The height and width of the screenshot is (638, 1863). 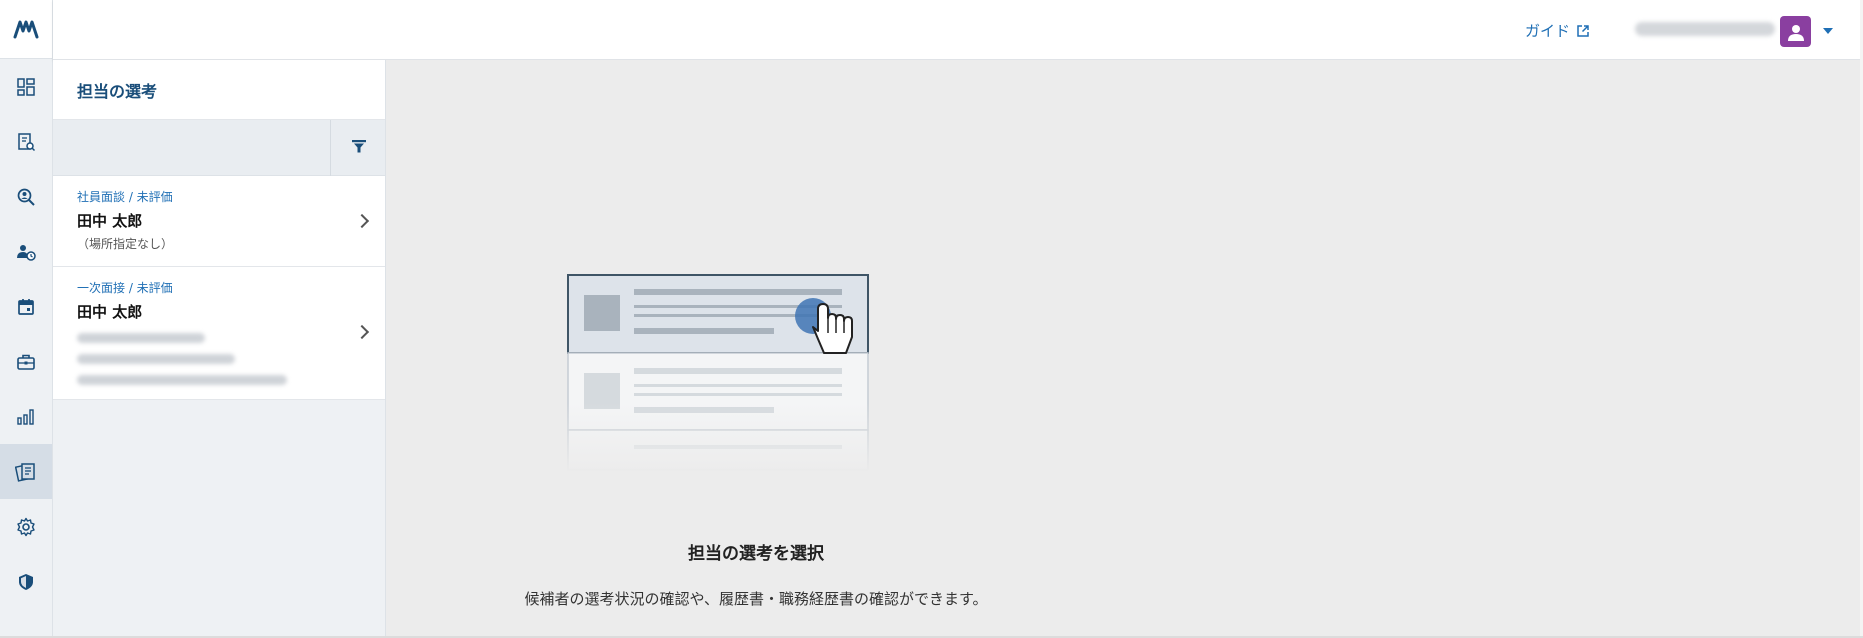 I want to click on sidebar-item-reviews, so click(x=26, y=471).